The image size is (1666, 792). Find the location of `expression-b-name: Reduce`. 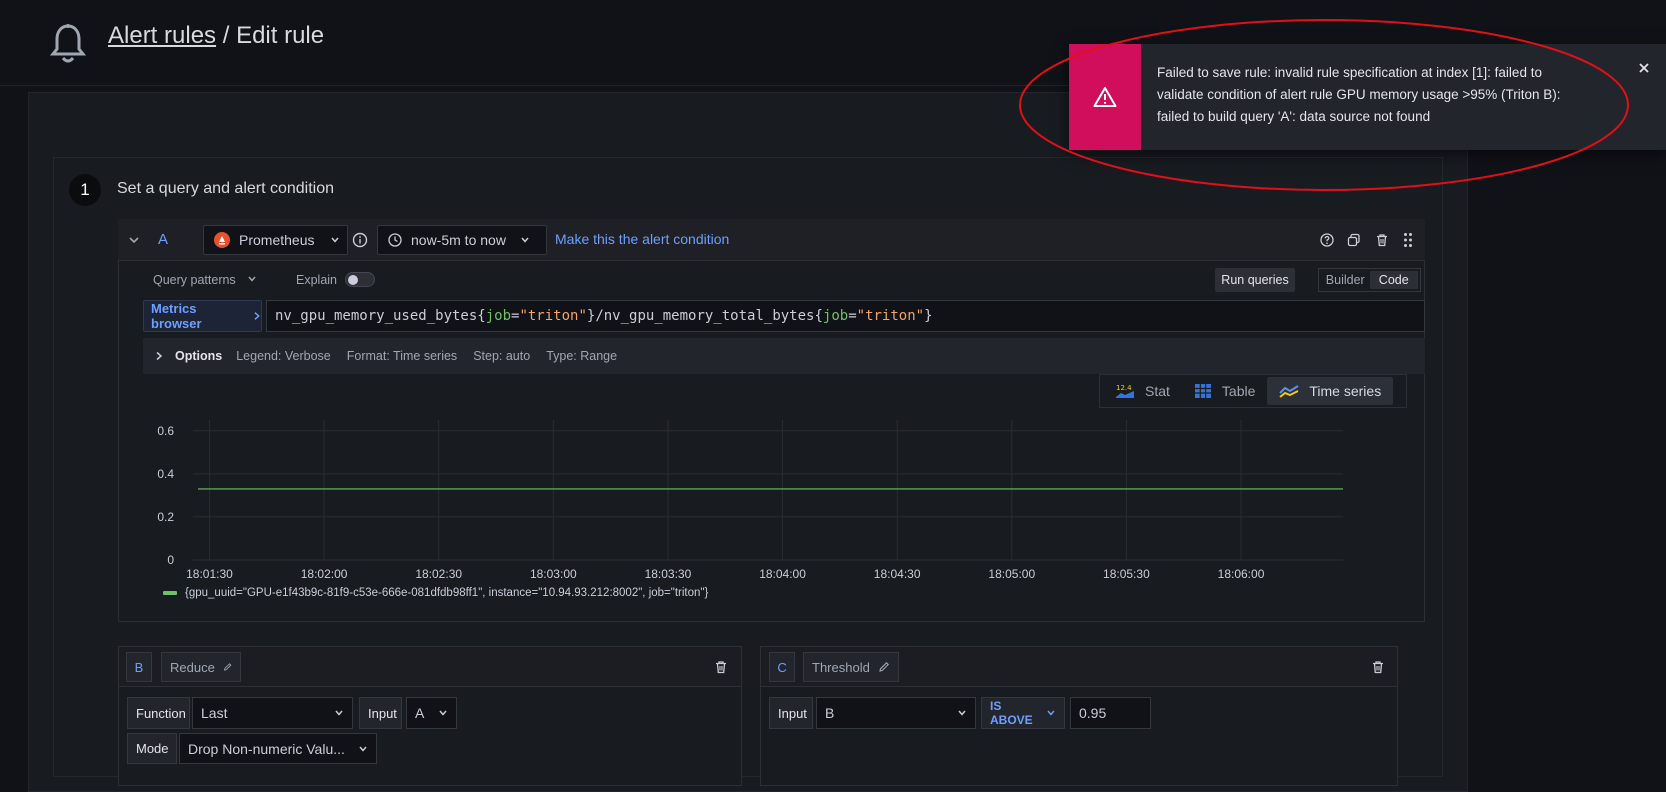

expression-b-name: Reduce is located at coordinates (201, 667).